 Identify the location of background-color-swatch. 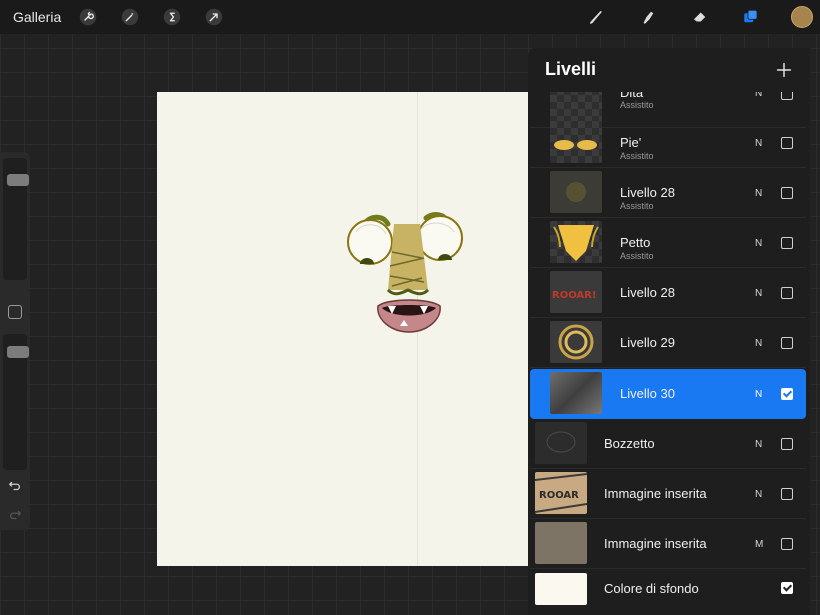
(561, 589).